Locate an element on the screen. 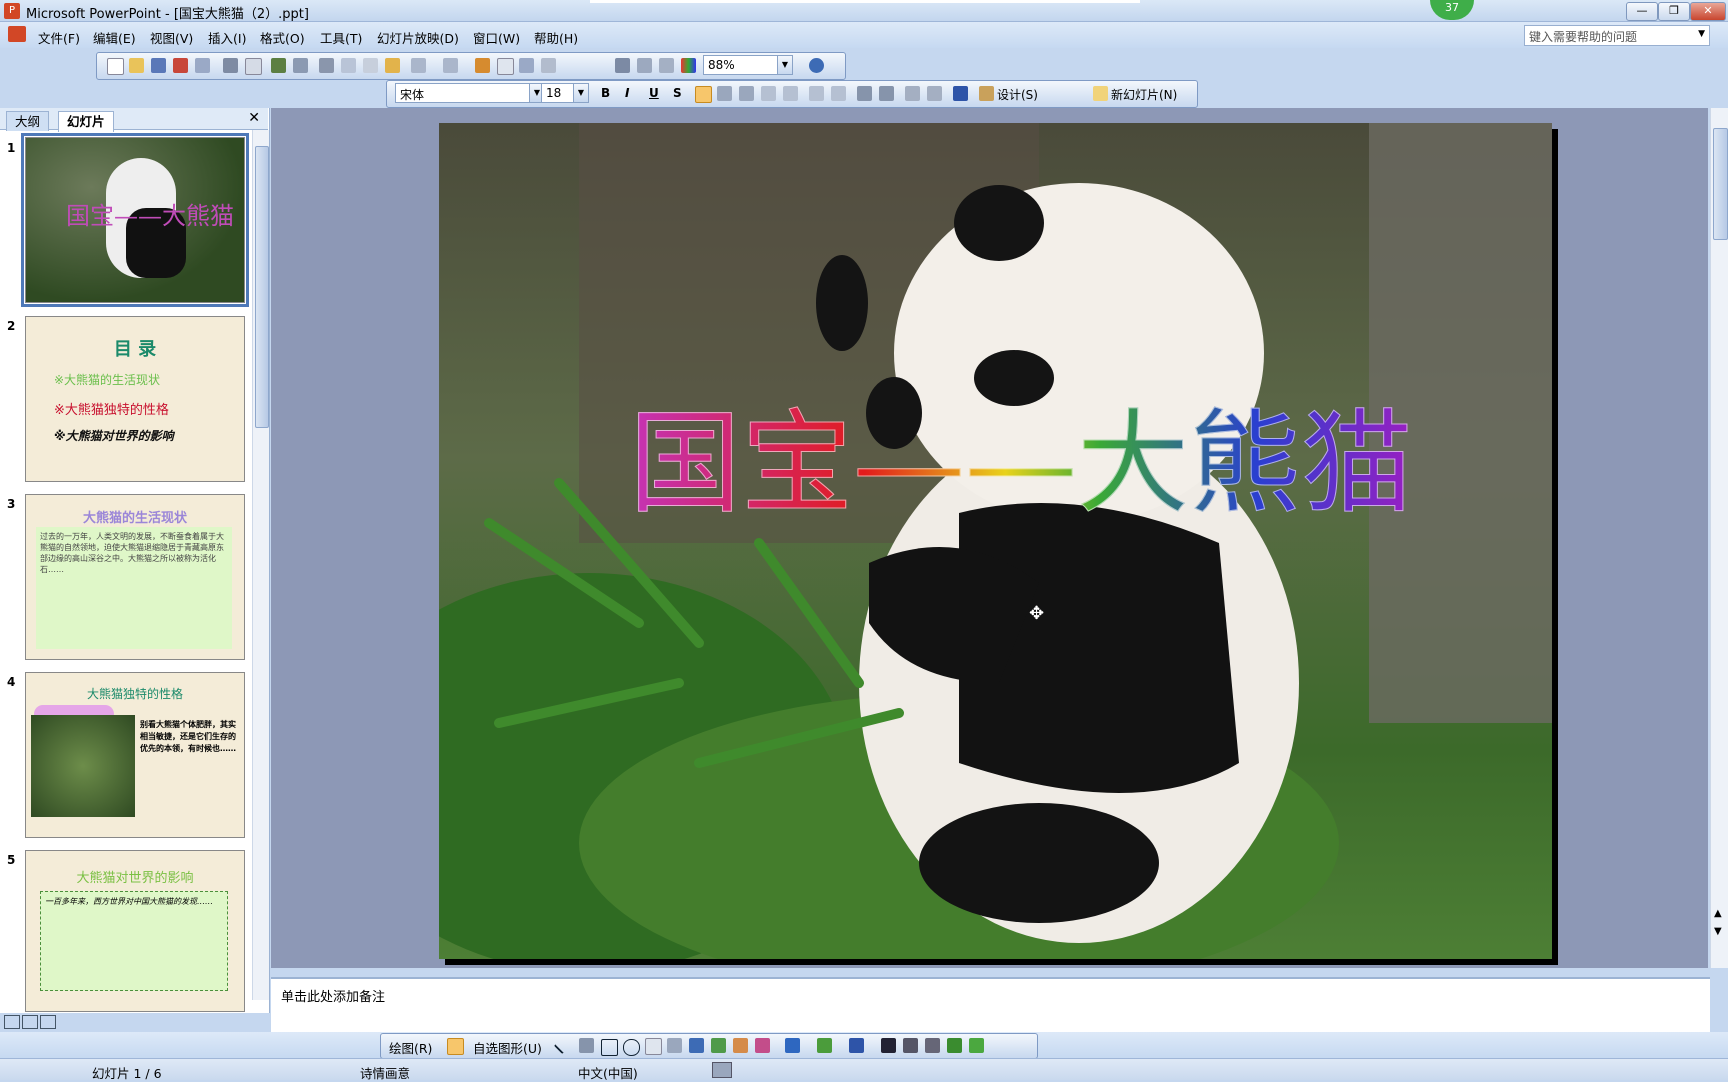  slide-thumbnail-1: 国宝——大熊猫 is located at coordinates (135, 220).